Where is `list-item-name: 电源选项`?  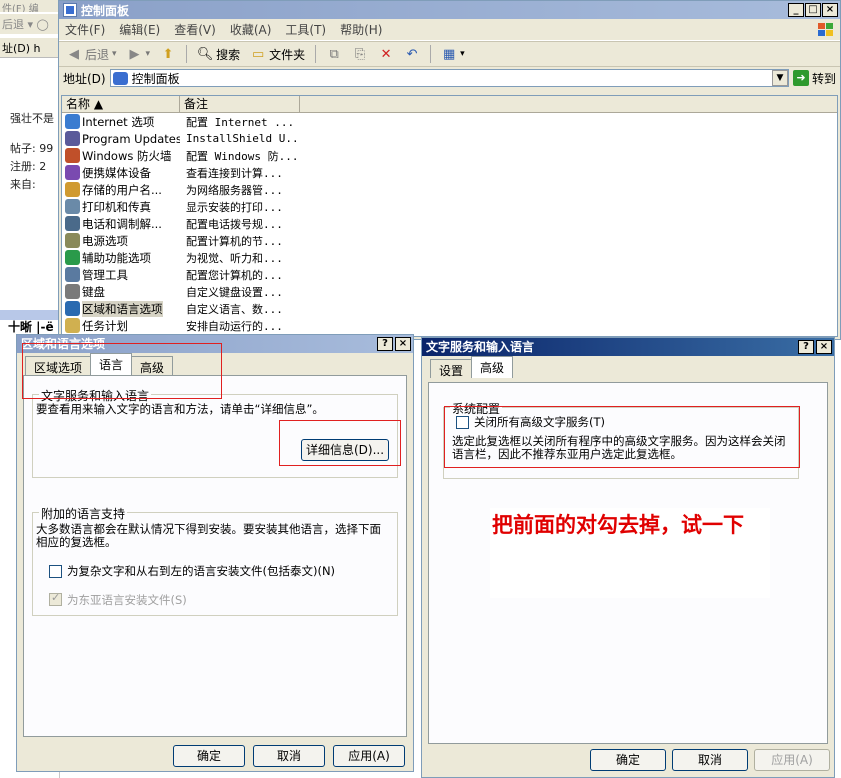 list-item-name: 电源选项 is located at coordinates (105, 240).